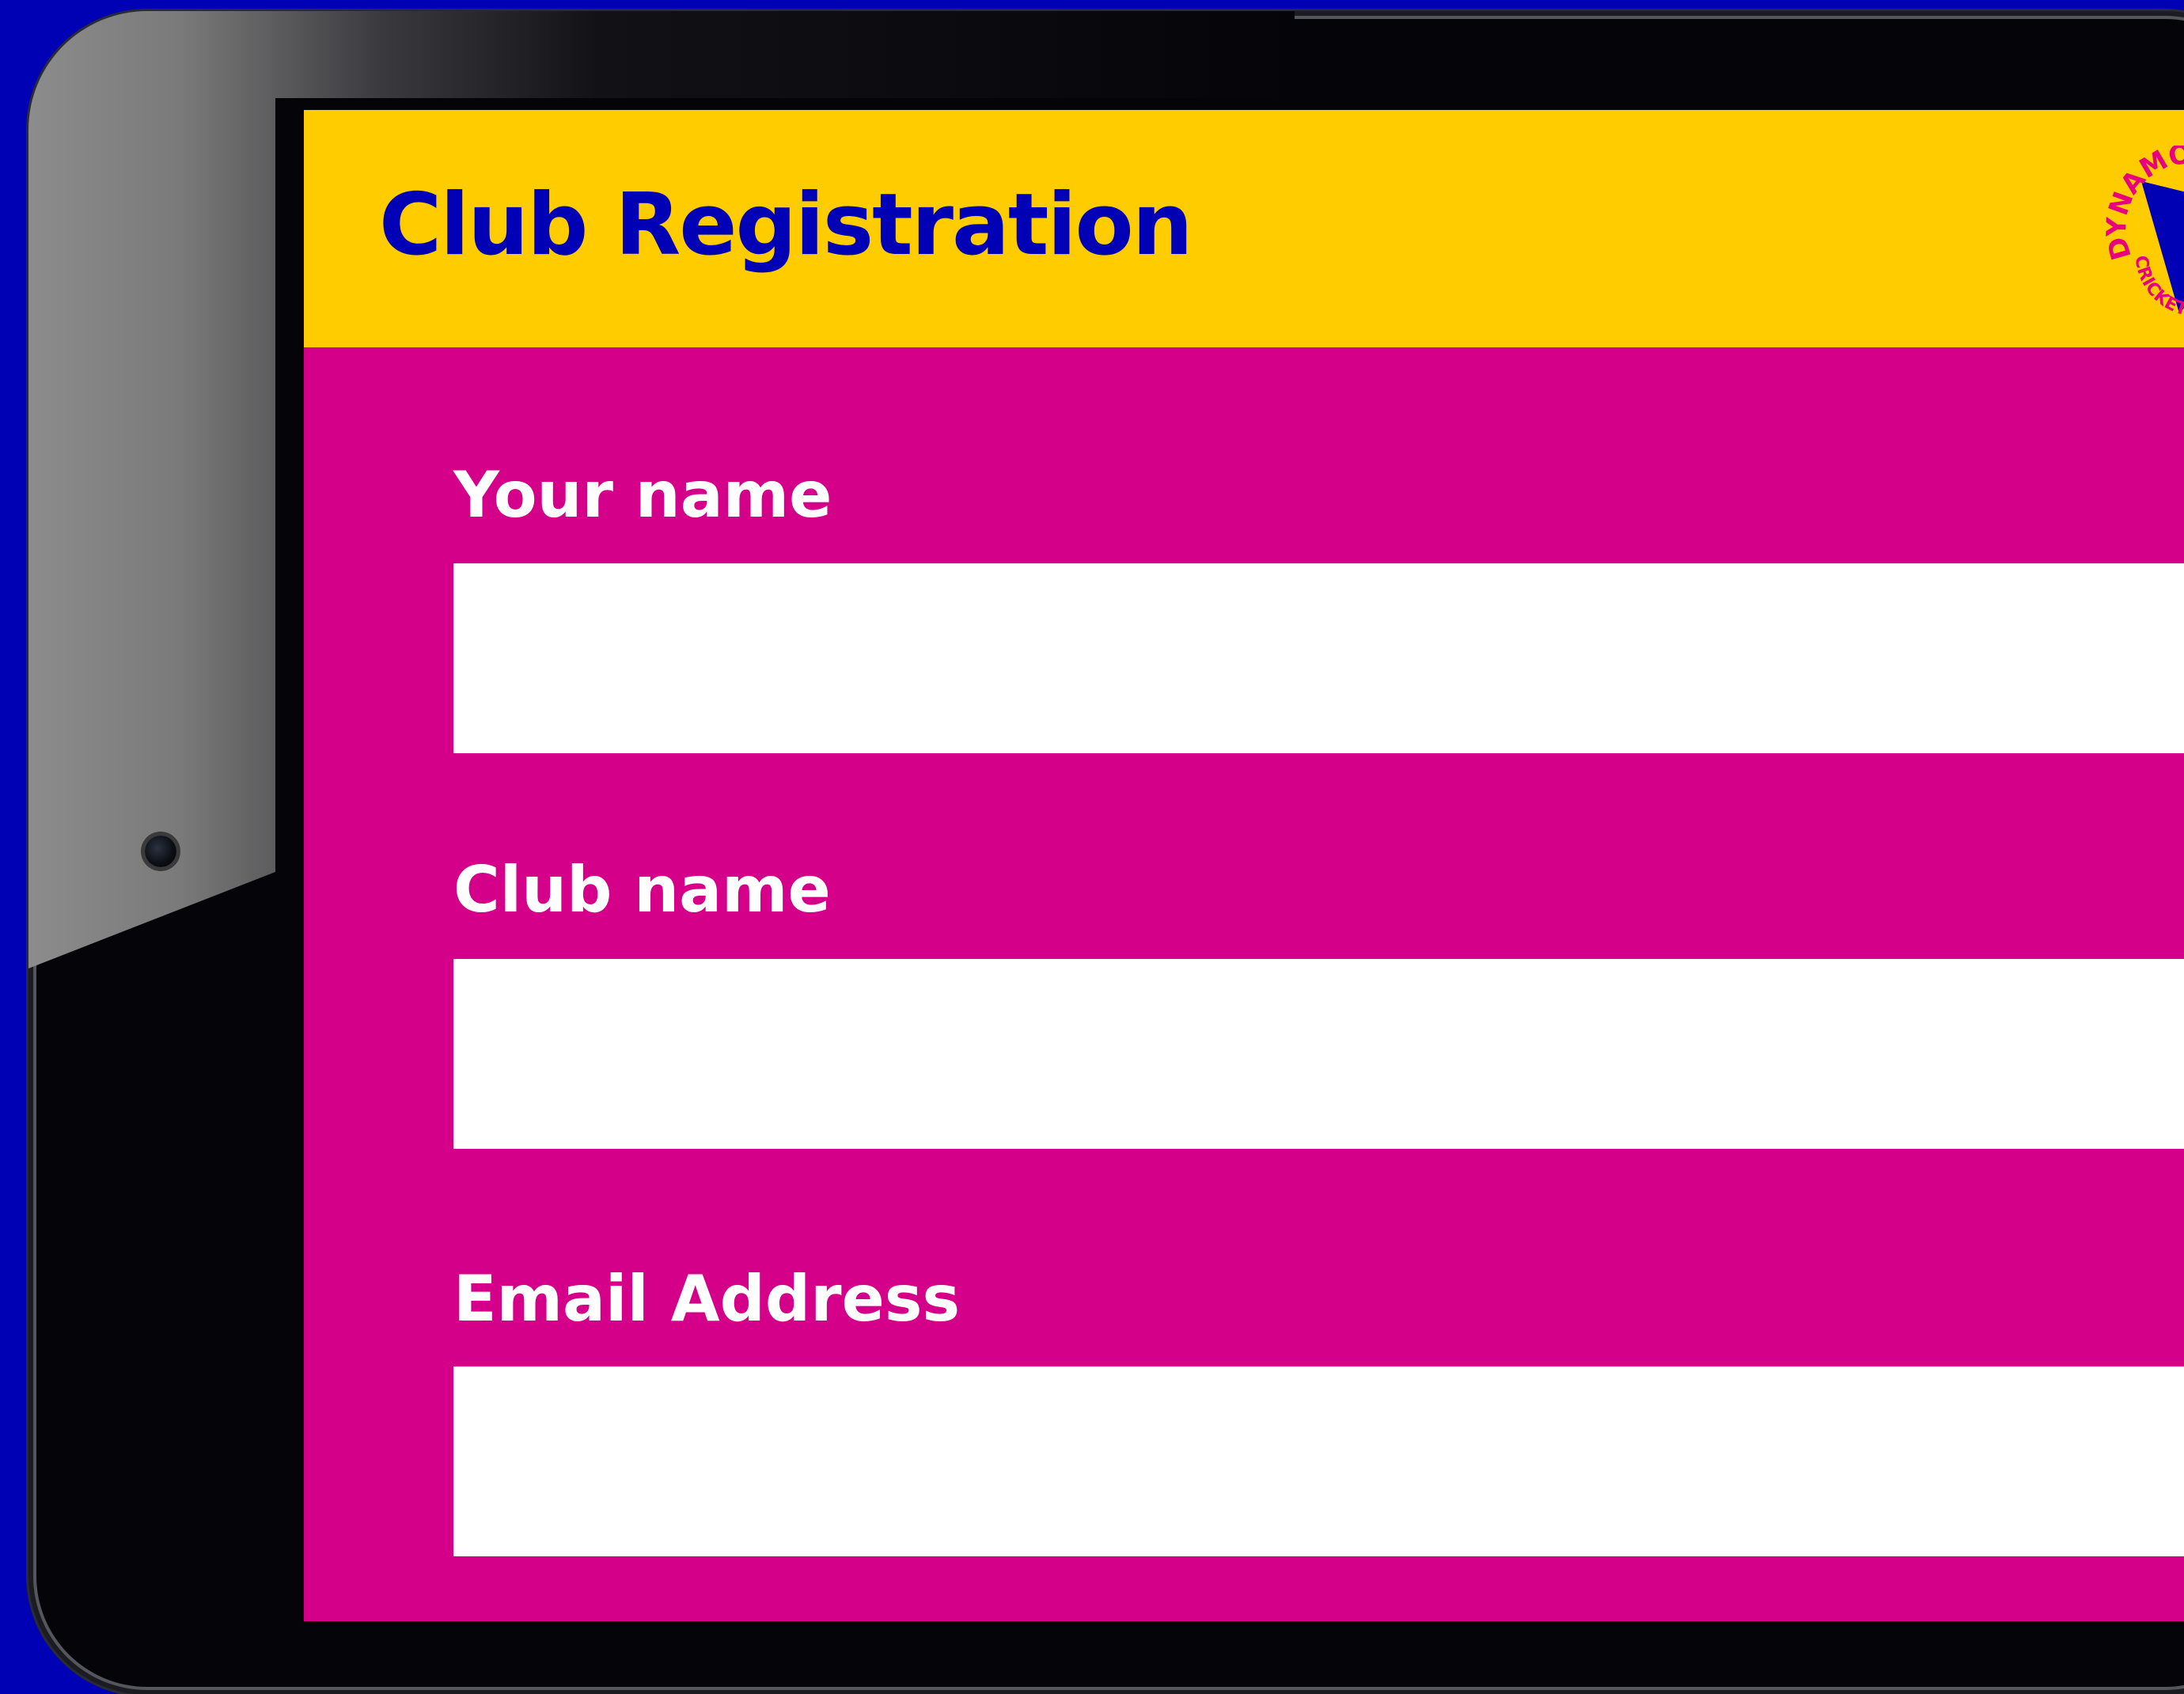  Describe the element at coordinates (1318, 1461) in the screenshot. I see `email-address-input` at that location.